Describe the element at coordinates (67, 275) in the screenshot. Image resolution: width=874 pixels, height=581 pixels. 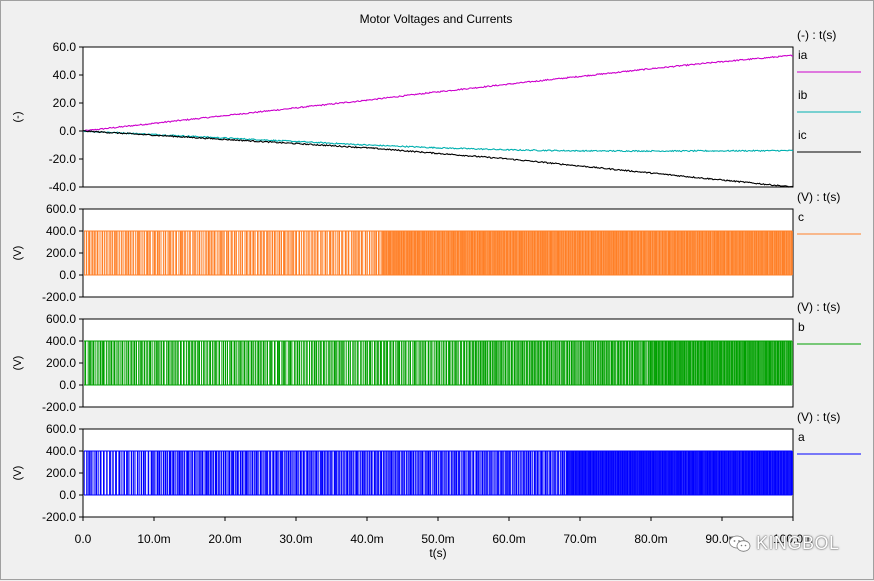
I see `y-tick-label-voltage-c: 0.0` at that location.